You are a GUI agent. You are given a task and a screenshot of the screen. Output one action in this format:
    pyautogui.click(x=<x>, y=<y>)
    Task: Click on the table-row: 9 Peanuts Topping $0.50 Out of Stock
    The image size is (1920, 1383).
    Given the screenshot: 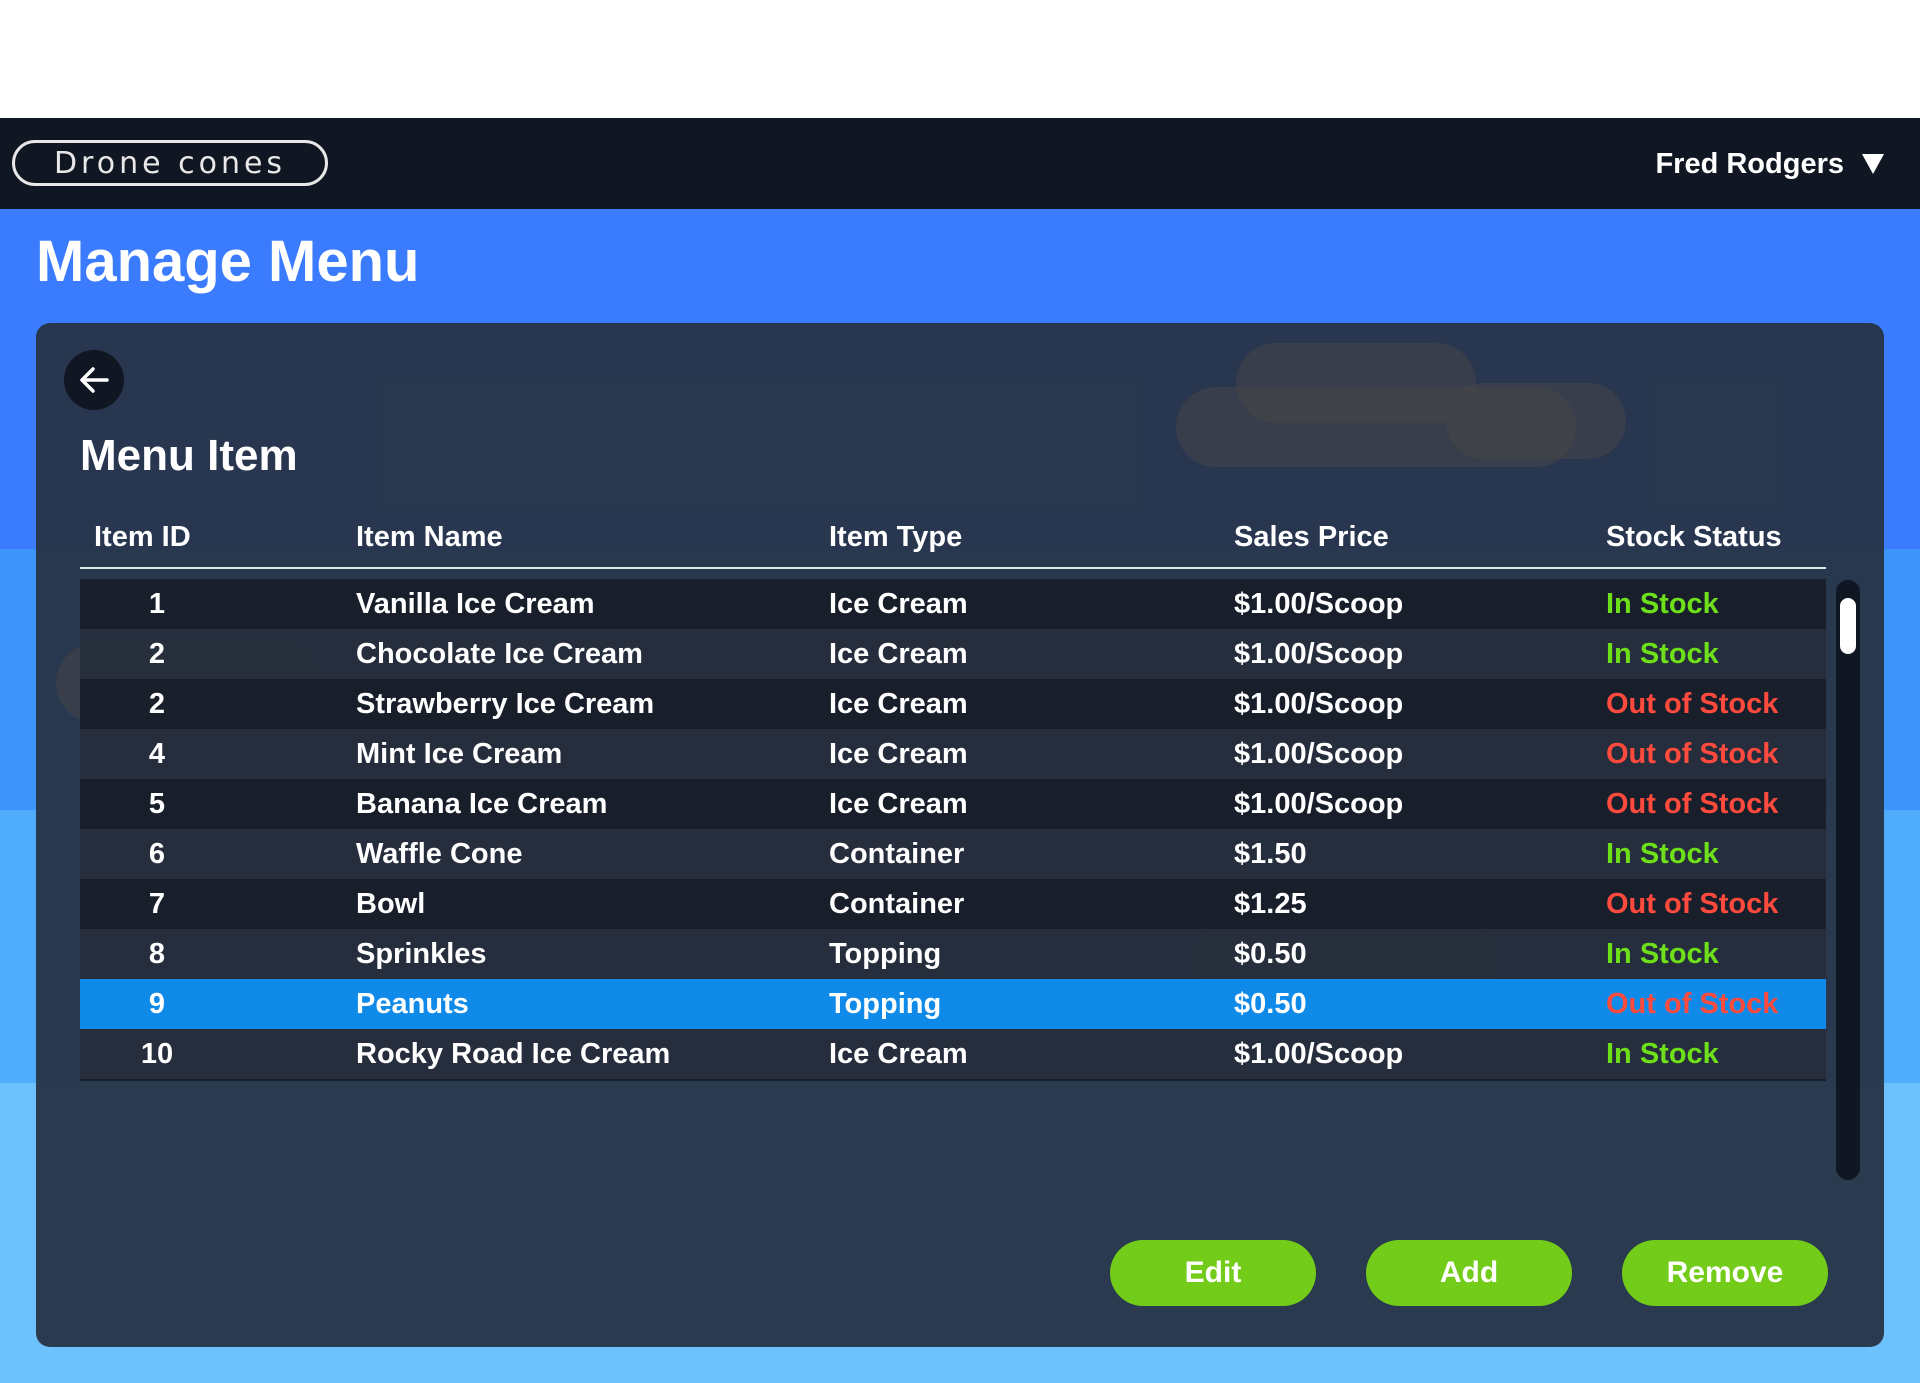 What is the action you would take?
    pyautogui.click(x=953, y=1004)
    